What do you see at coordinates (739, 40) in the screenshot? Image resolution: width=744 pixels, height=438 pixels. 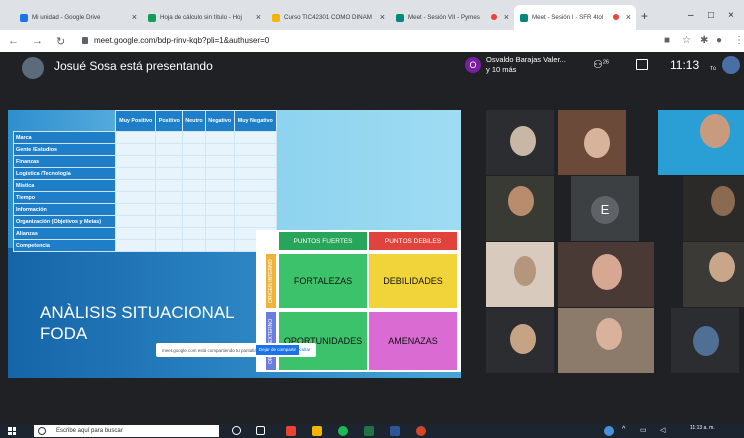 I see `menu-icon: ⋮` at bounding box center [739, 40].